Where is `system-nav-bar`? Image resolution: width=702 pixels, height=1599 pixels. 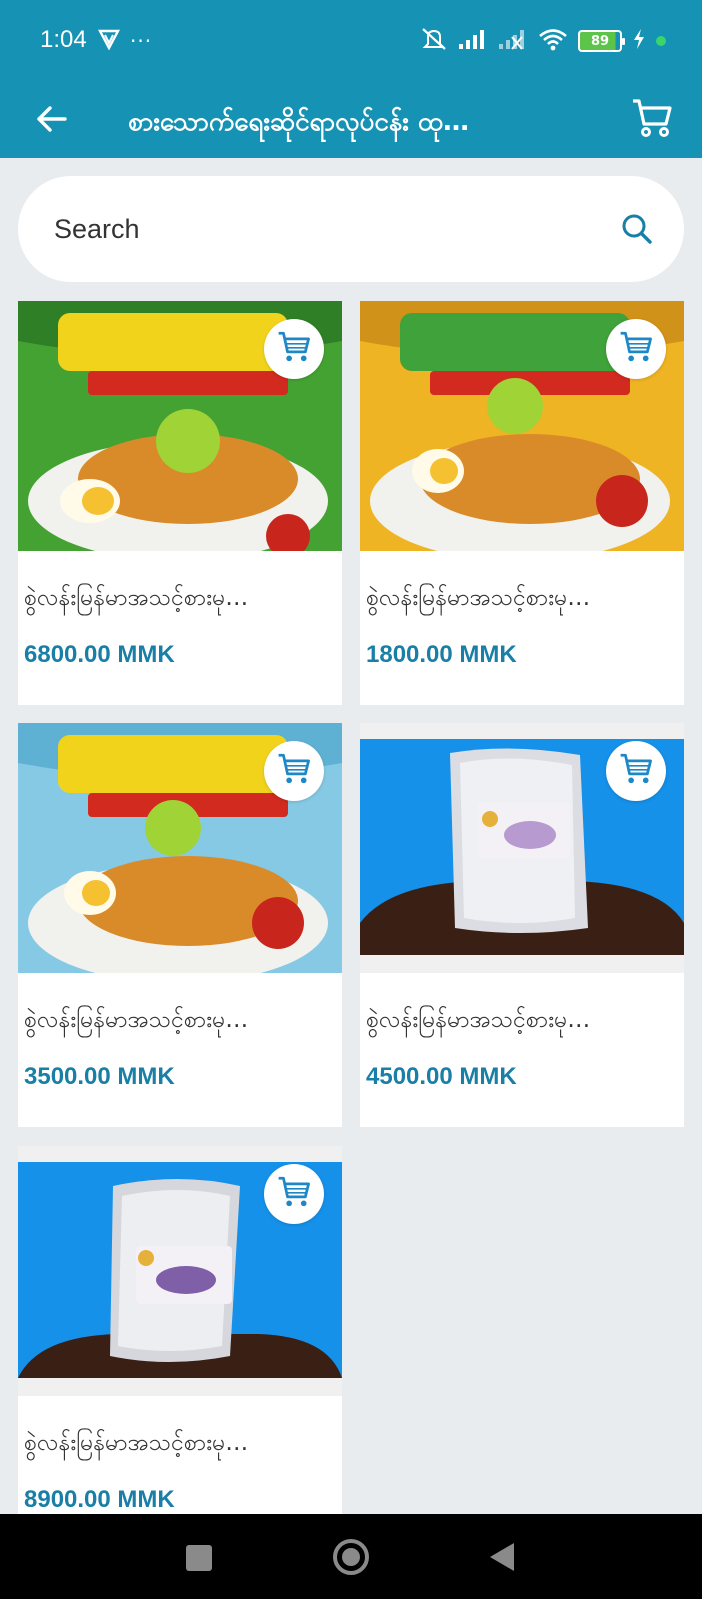 system-nav-bar is located at coordinates (351, 1556).